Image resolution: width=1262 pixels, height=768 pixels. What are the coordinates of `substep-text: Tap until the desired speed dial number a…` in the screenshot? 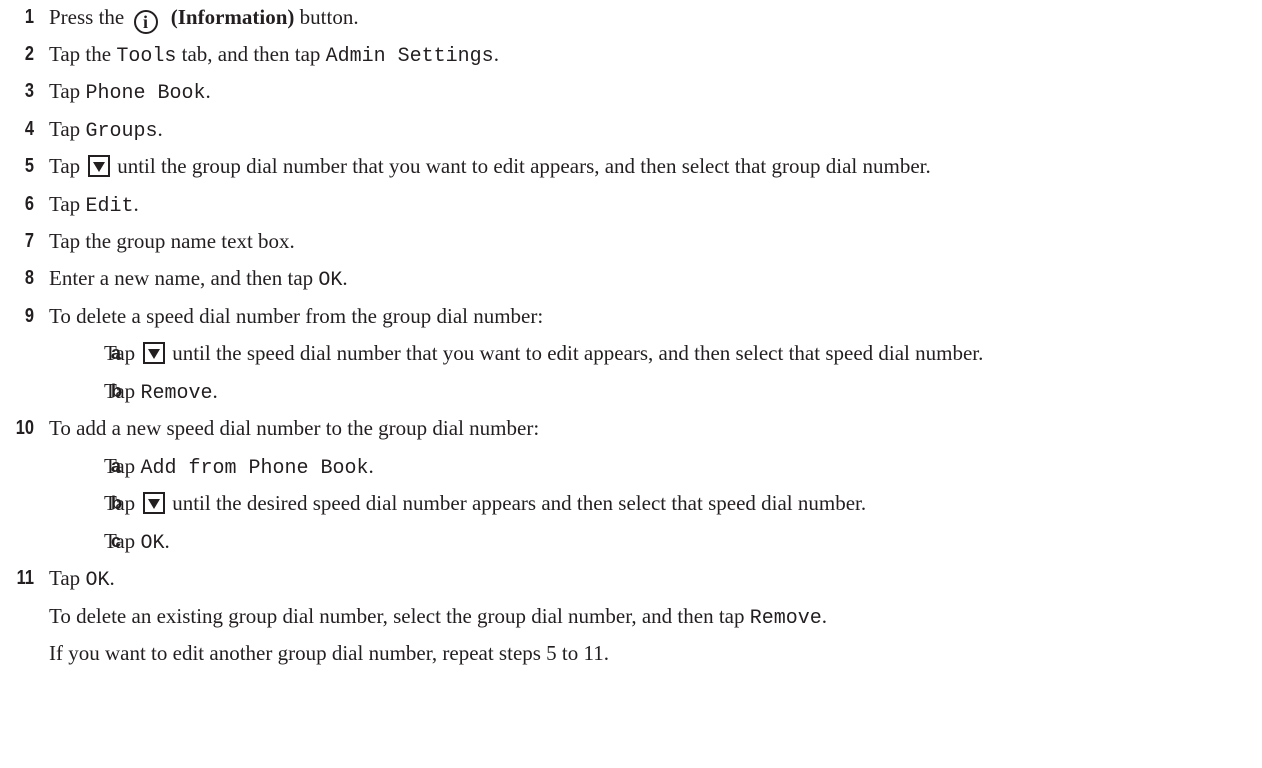 It's located at (485, 503).